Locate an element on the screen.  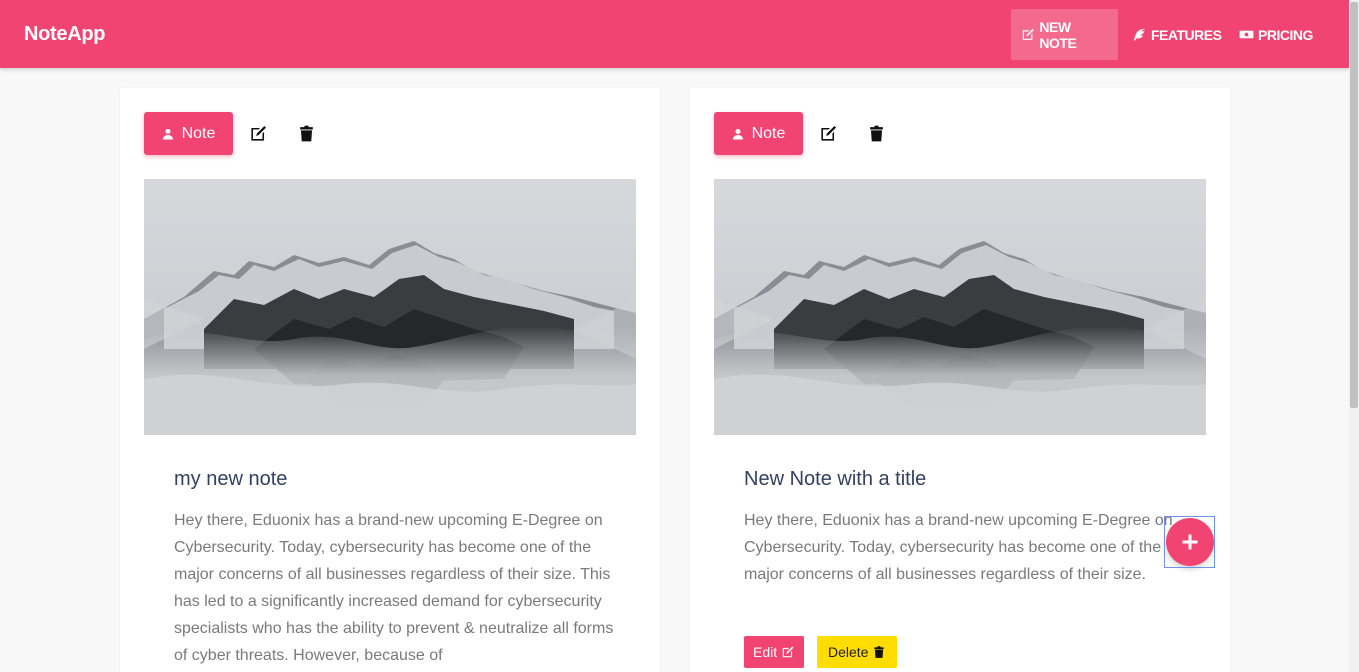
nav-pricing: PRICING is located at coordinates (1276, 34).